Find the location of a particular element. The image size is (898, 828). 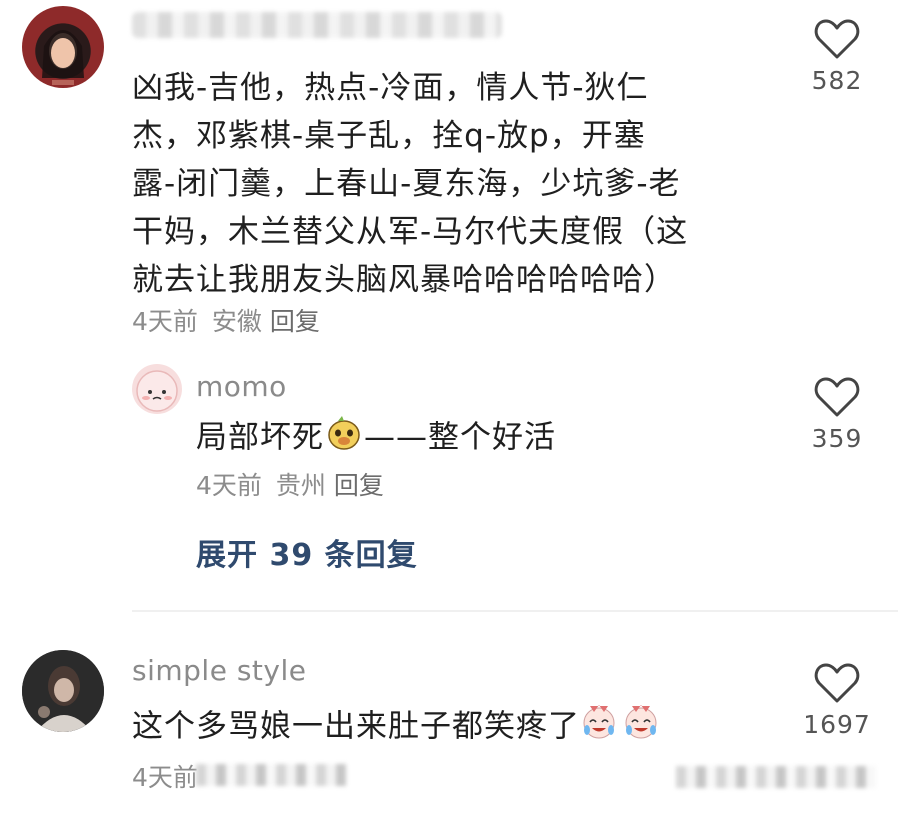

reply-time: 4天前 is located at coordinates (229, 485).